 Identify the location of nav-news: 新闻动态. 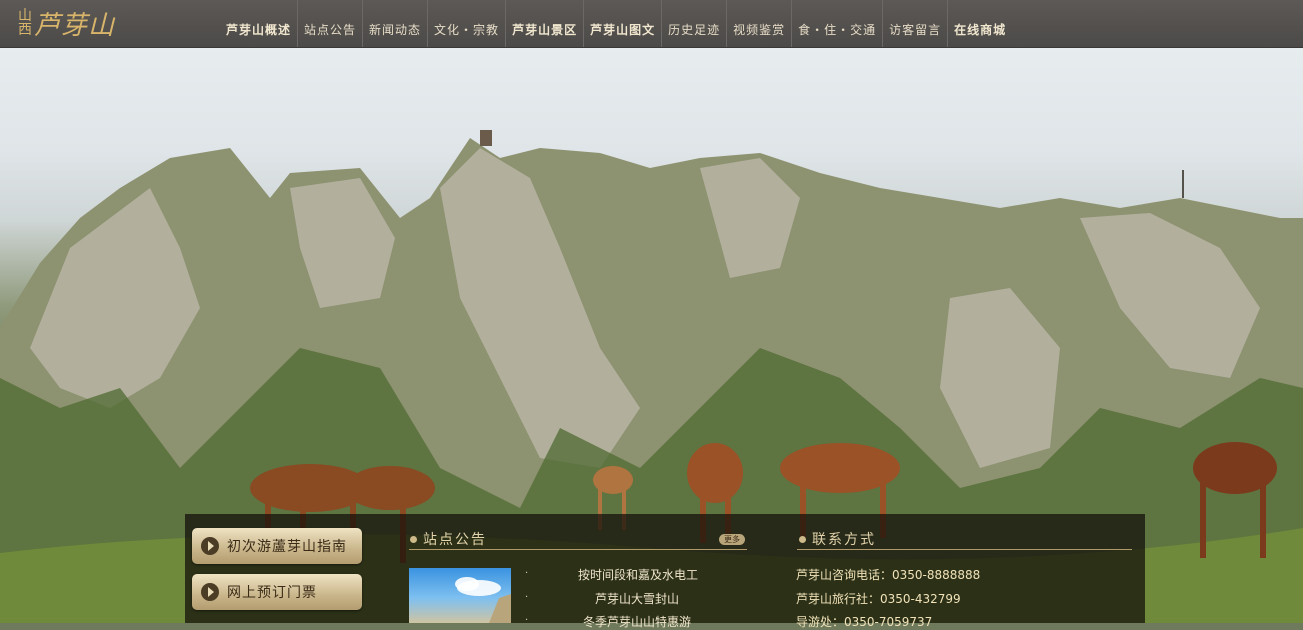
(394, 23).